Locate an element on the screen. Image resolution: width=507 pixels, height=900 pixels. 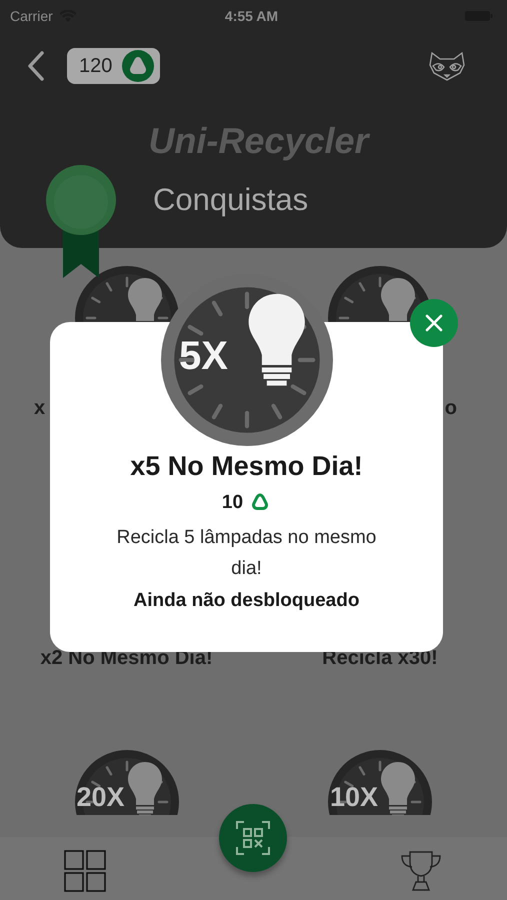
unlock-status: Ainda não desbloqueado is located at coordinates (247, 601).